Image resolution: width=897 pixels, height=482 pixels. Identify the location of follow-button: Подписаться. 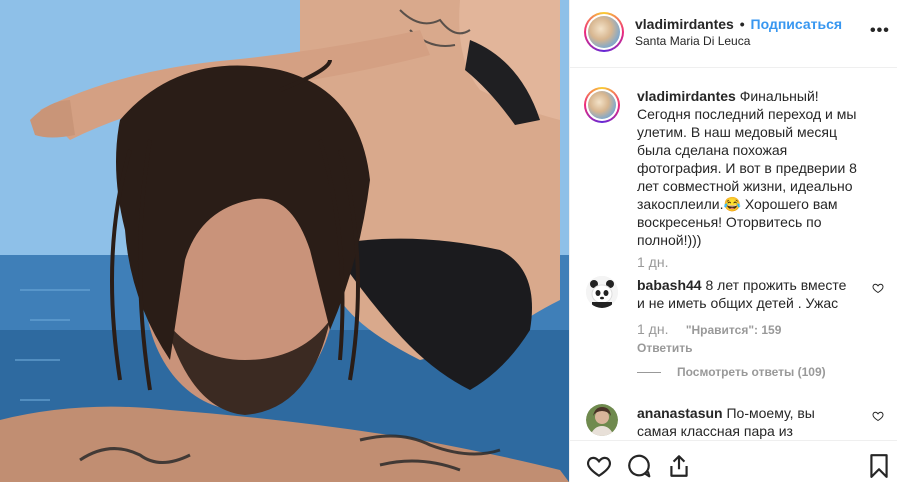
(797, 24).